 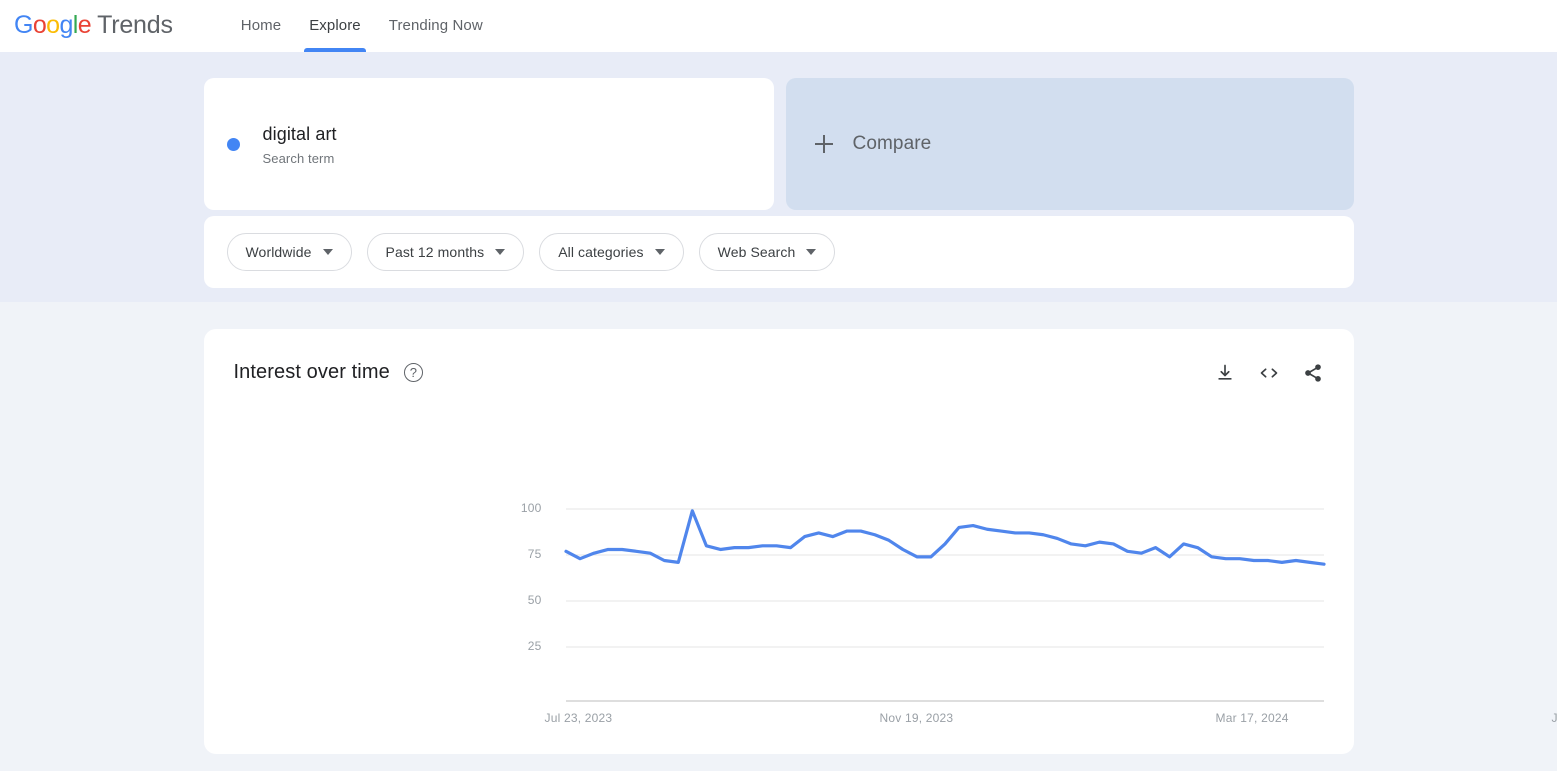 What do you see at coordinates (779, 356) in the screenshot?
I see `chart-header: Interest over time ?` at bounding box center [779, 356].